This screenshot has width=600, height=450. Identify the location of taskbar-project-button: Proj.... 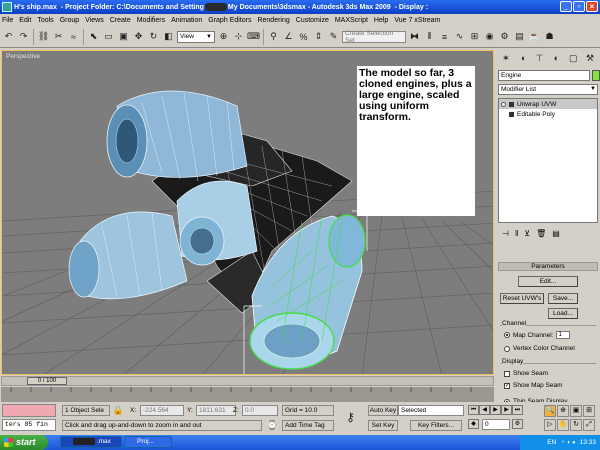
(148, 442).